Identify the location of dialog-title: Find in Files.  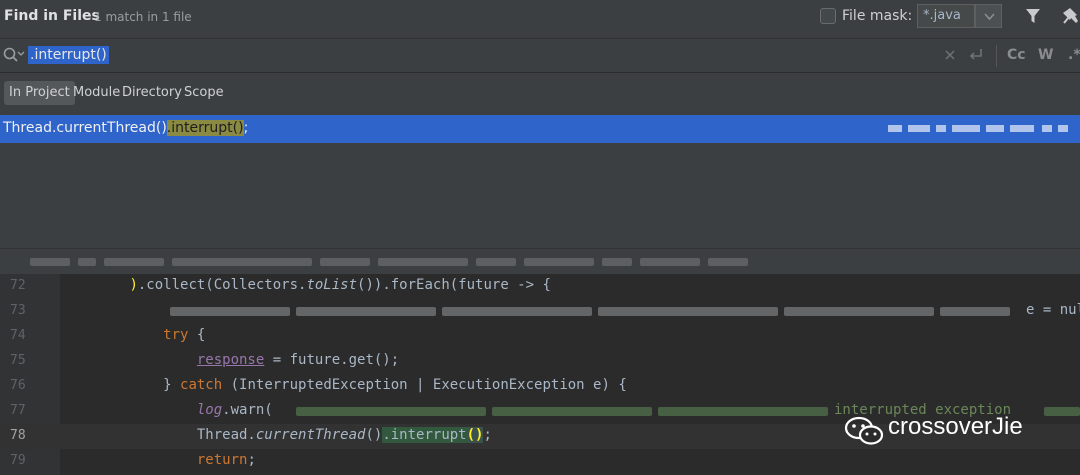
(52, 16).